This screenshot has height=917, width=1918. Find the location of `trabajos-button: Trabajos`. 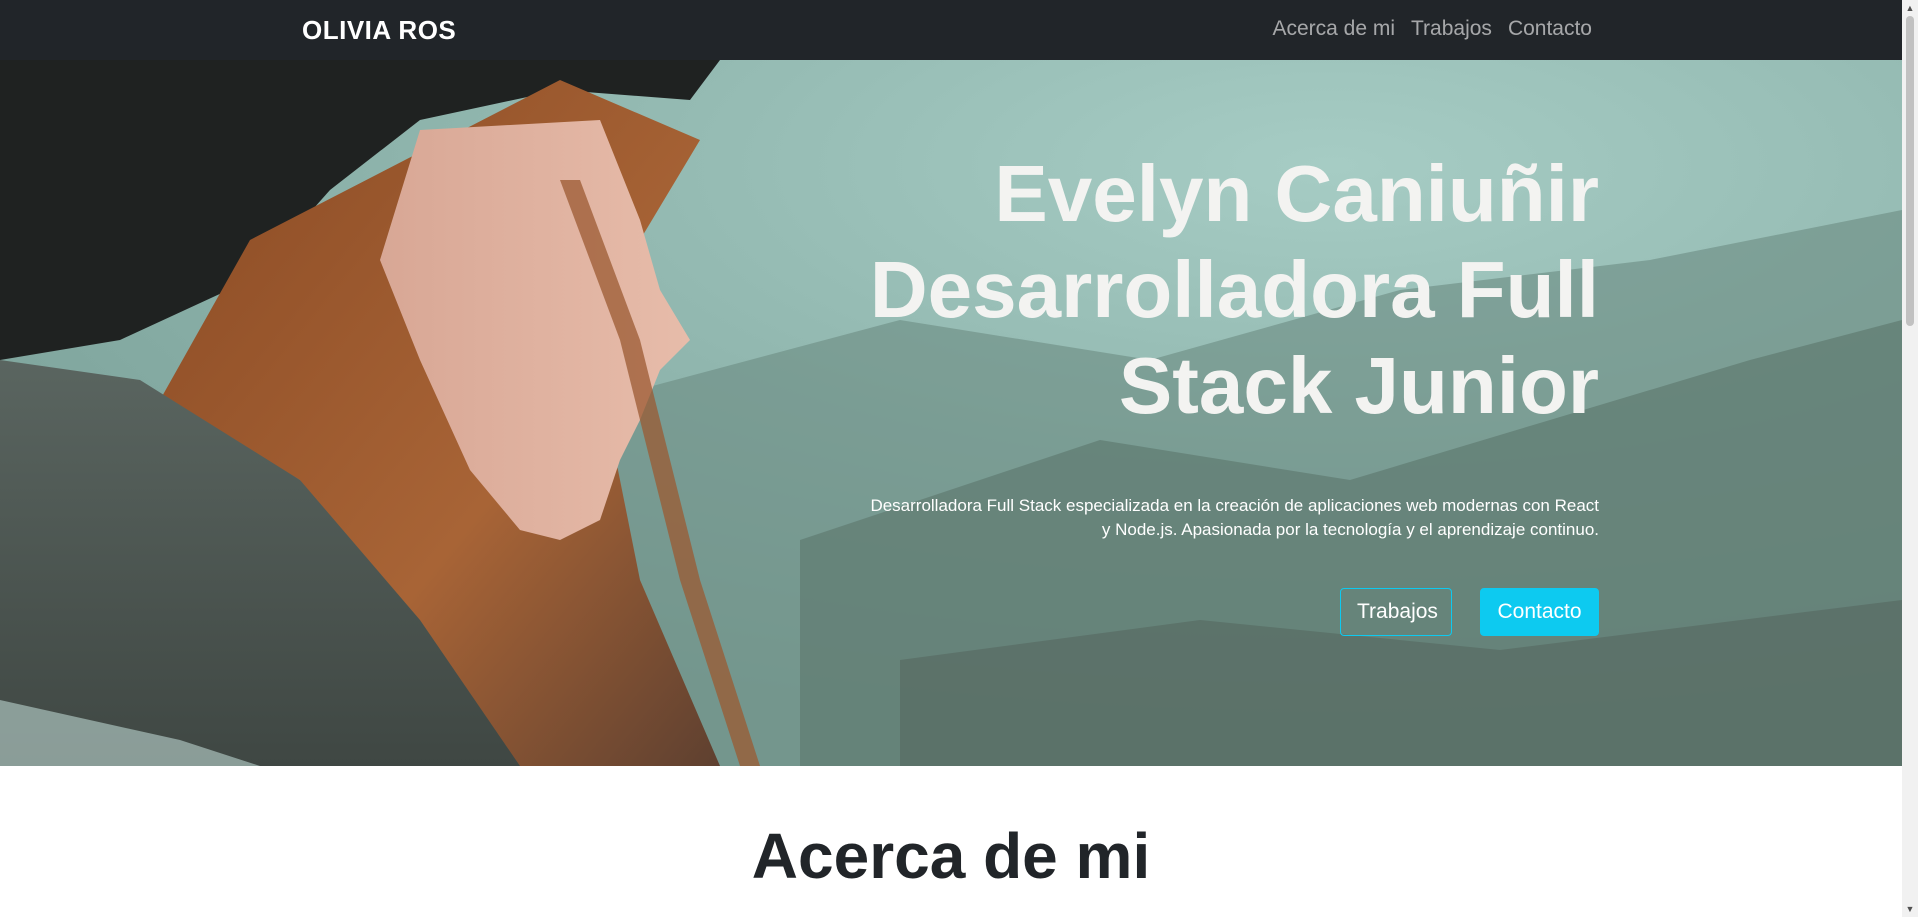

trabajos-button: Trabajos is located at coordinates (1396, 612).